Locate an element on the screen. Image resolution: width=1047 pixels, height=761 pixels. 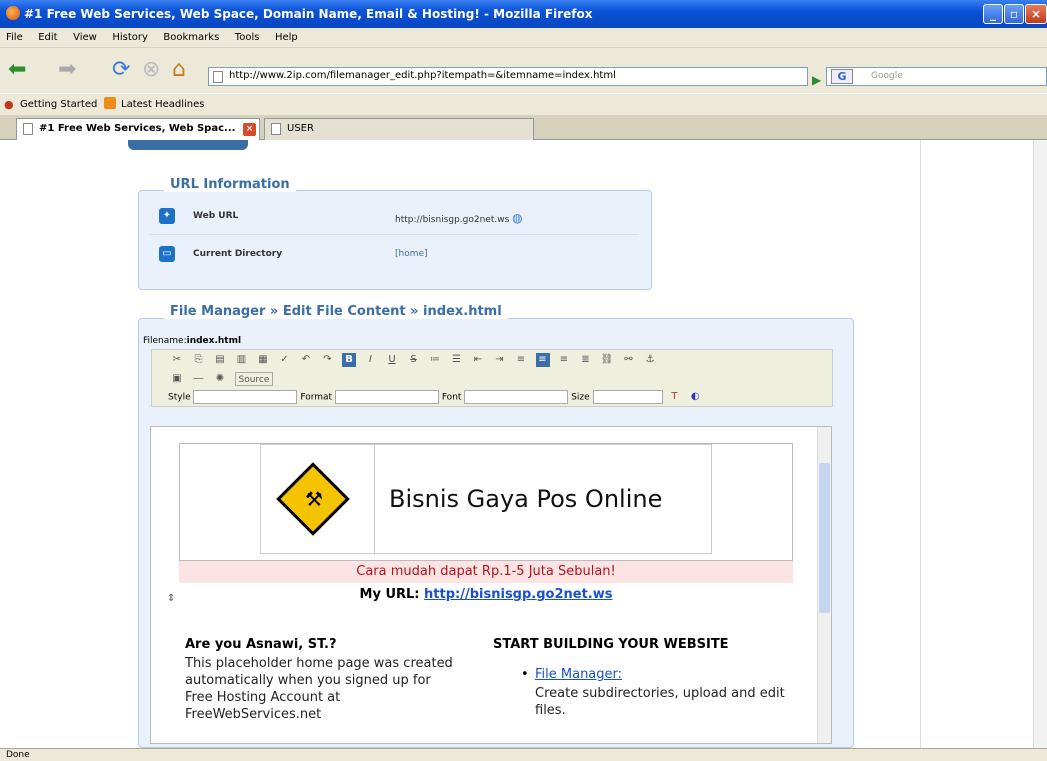
toolbar-row-1: ✂ ⎘ ▤ ▥ ▦ ✓ ↶ ↷ B I U S ≔ ☰ ⇤ ⇥ ≡ ≡ ≡ ≣ is located at coordinates (413, 360).